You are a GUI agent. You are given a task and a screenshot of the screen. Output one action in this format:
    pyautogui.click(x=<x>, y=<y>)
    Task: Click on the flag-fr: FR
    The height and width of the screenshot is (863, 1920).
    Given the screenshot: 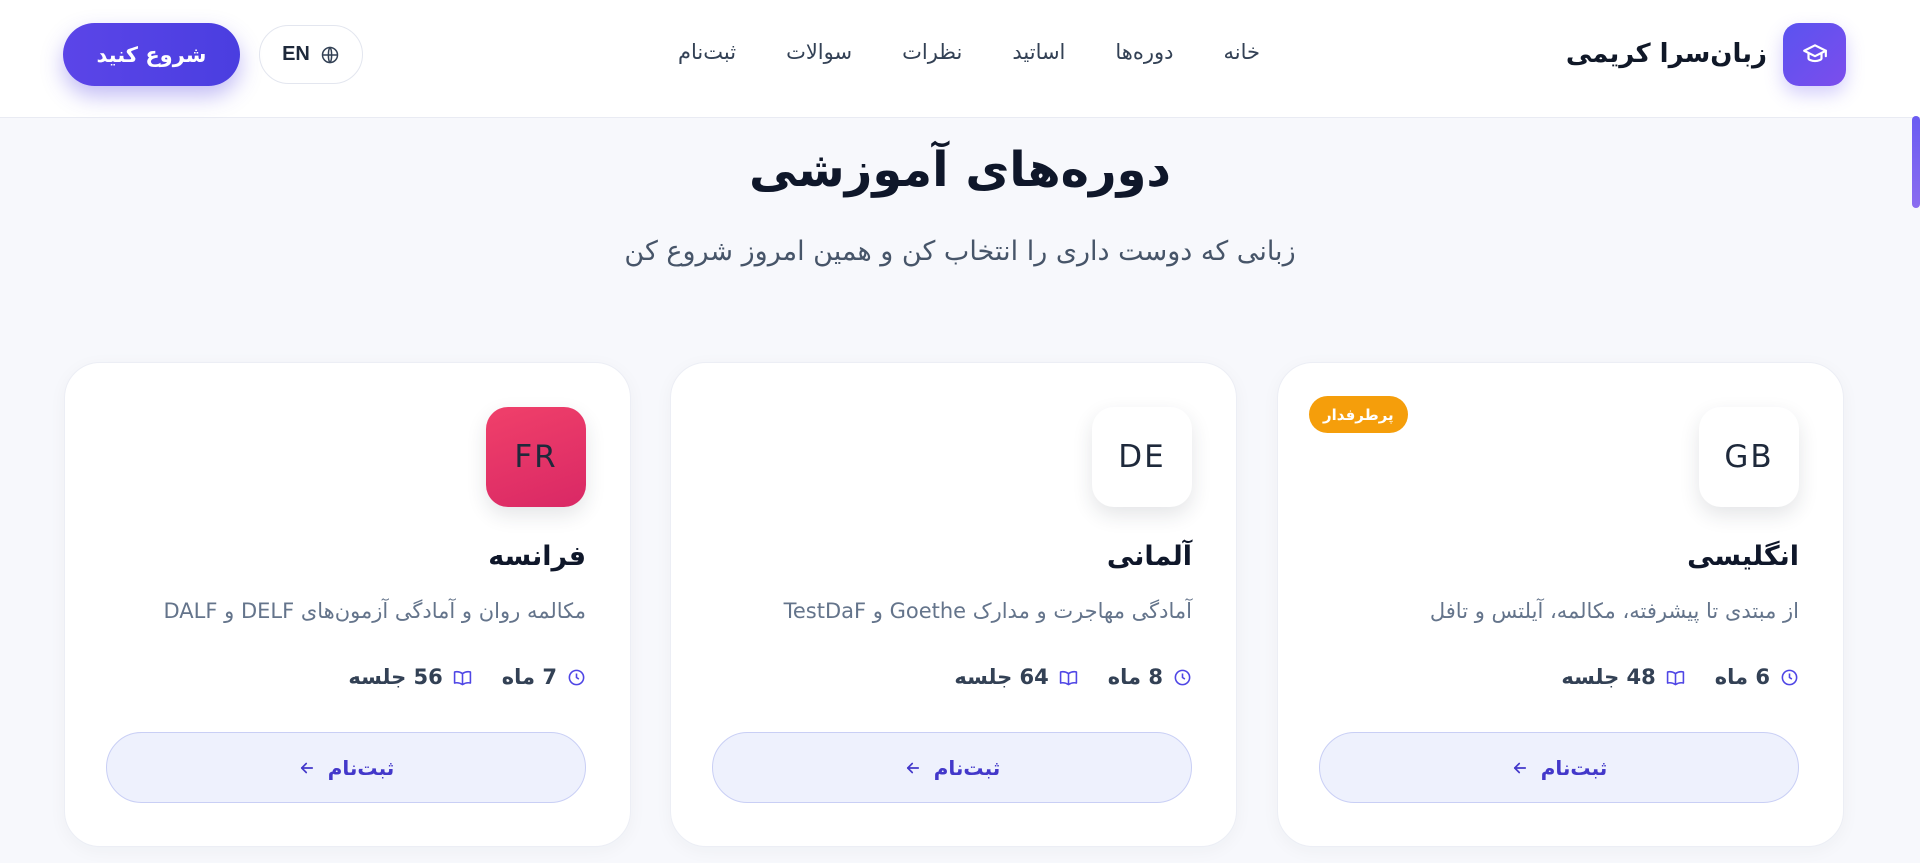 What is the action you would take?
    pyautogui.click(x=536, y=457)
    